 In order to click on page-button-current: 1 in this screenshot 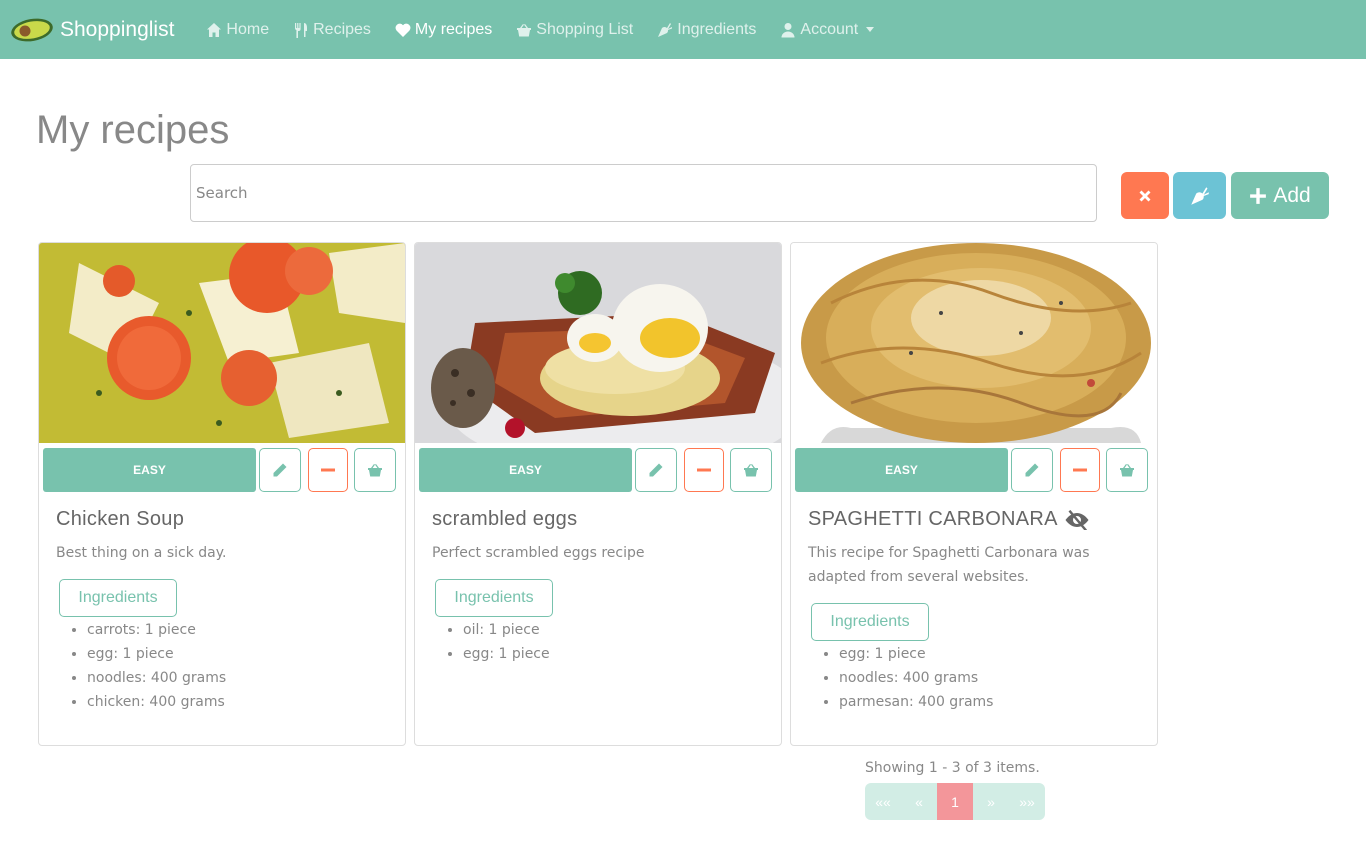, I will do `click(955, 801)`.